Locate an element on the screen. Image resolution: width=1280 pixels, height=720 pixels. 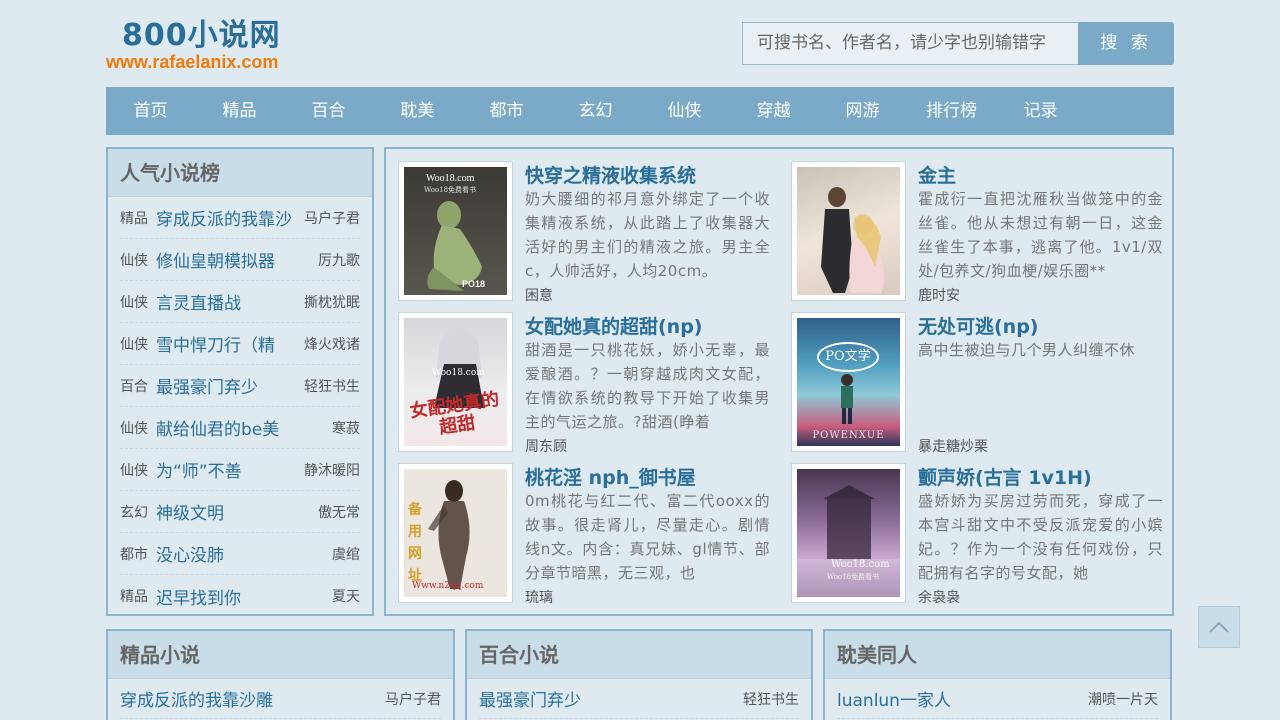
list-item-title: 穿成反派的我靠沙雕 is located at coordinates (252, 698).